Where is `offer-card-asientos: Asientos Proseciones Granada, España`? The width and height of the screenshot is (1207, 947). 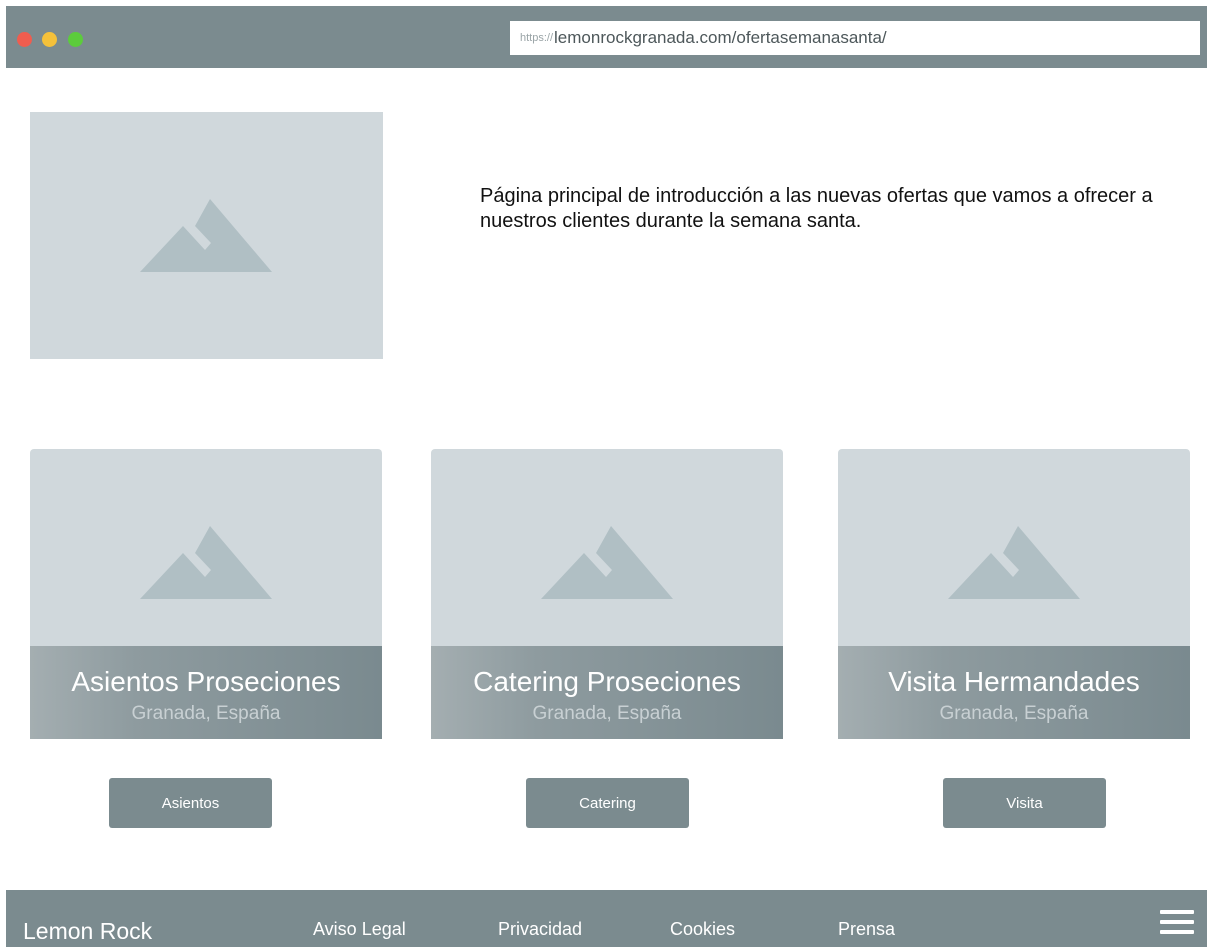 offer-card-asientos: Asientos Proseciones Granada, España is located at coordinates (206, 594).